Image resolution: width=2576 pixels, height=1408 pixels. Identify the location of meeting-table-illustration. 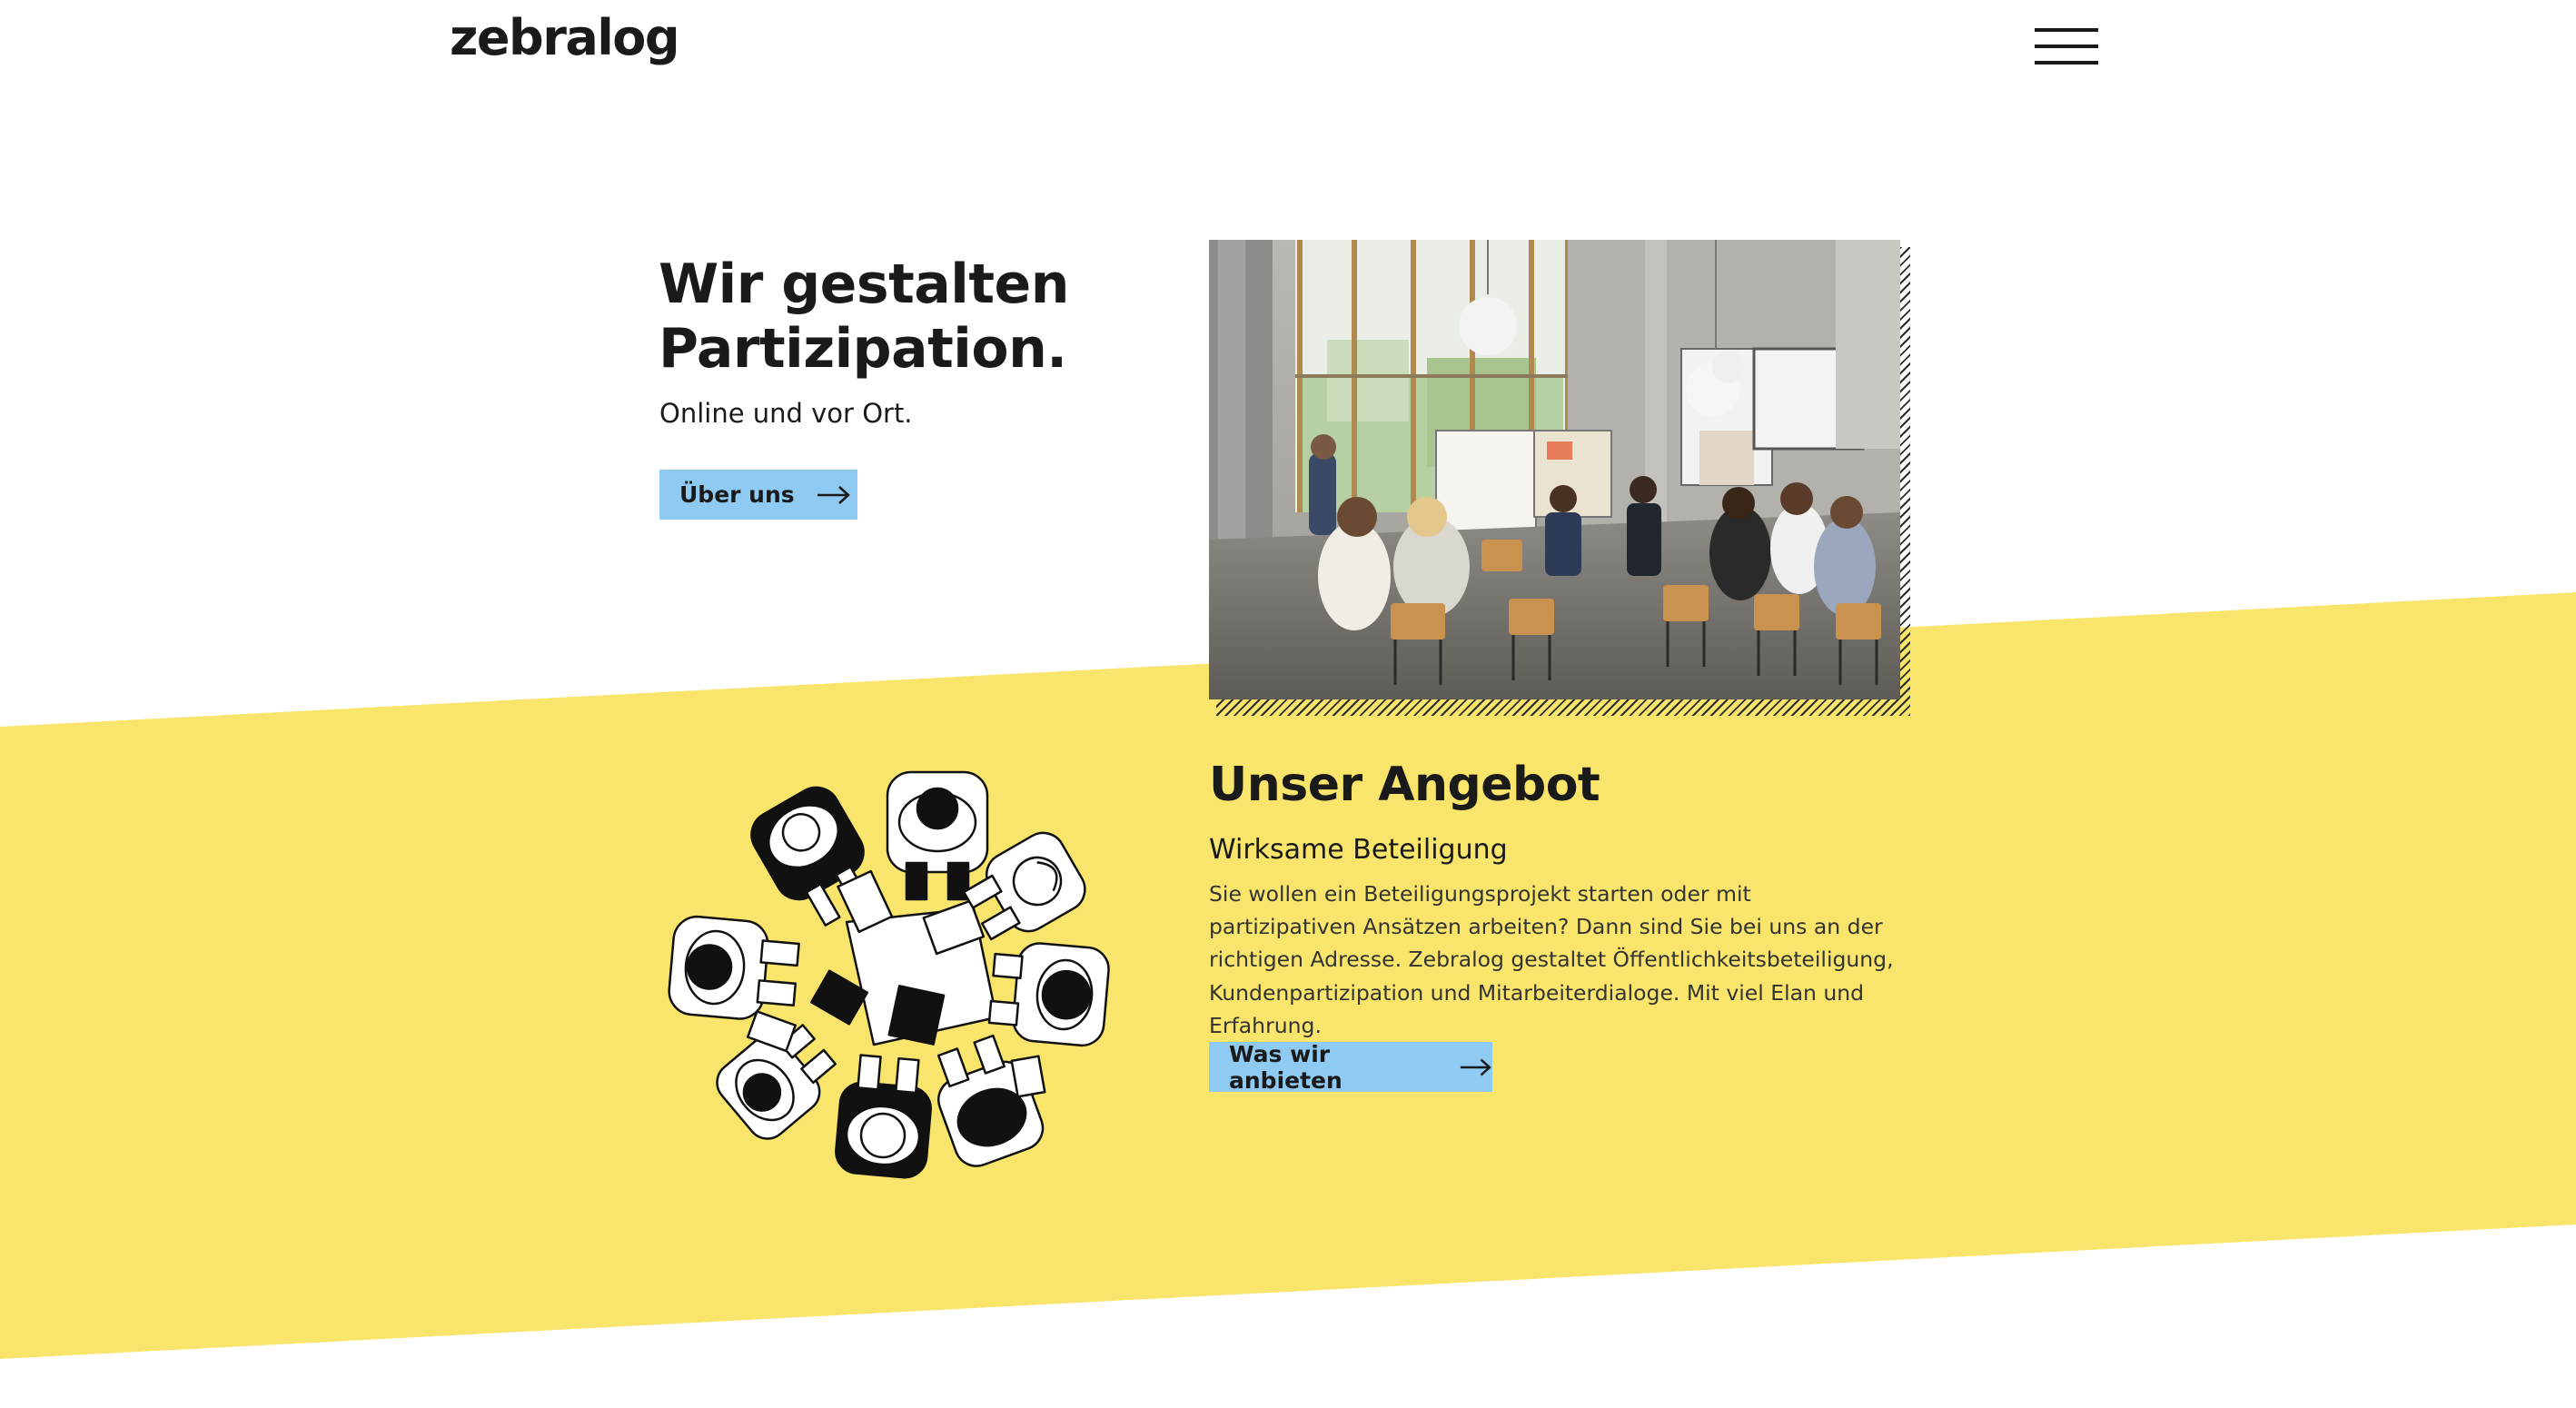
(896, 972).